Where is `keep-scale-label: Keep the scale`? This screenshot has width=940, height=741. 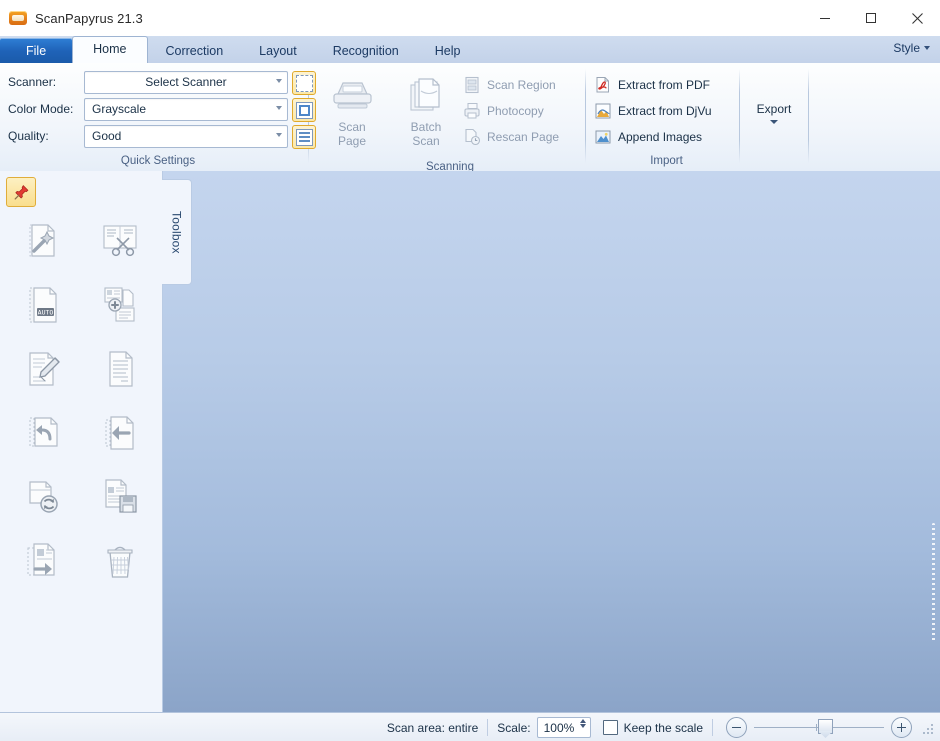 keep-scale-label: Keep the scale is located at coordinates (663, 727).